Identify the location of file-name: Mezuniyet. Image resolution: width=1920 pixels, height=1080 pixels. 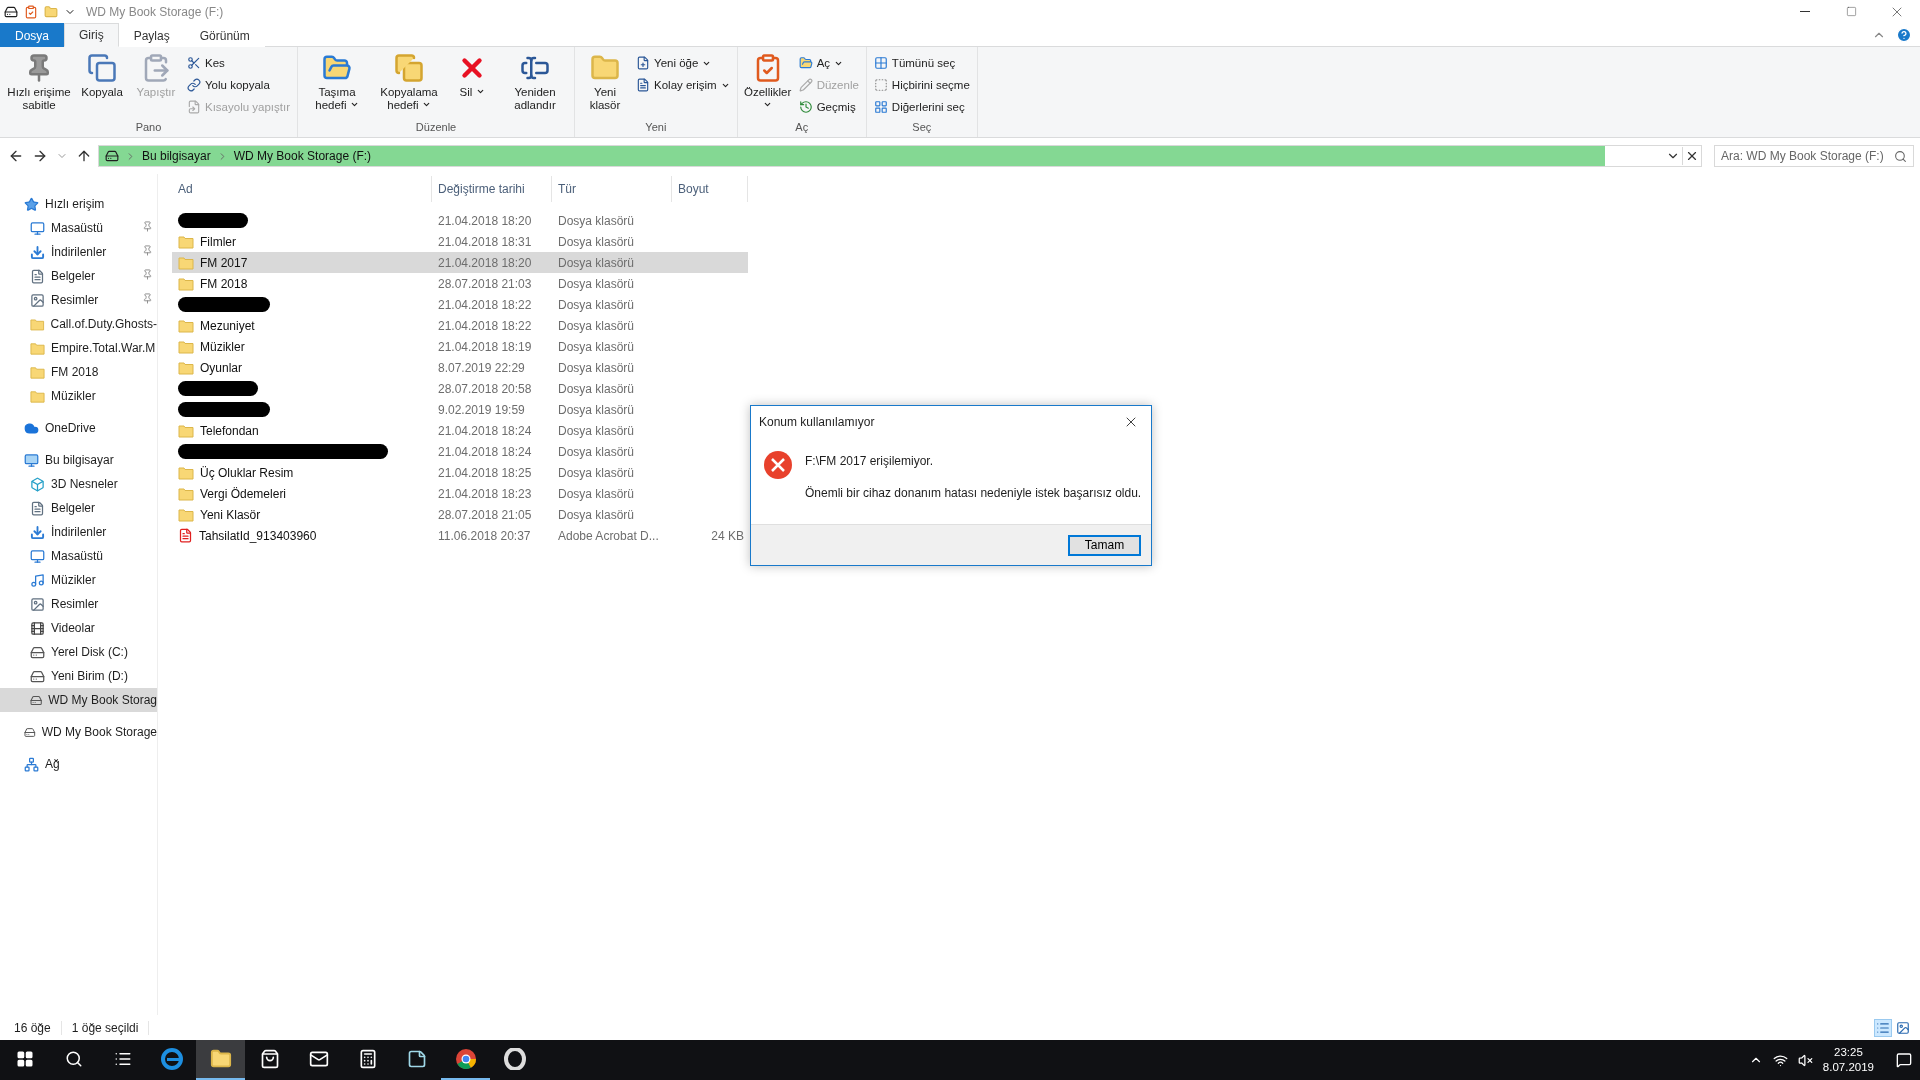
(227, 325).